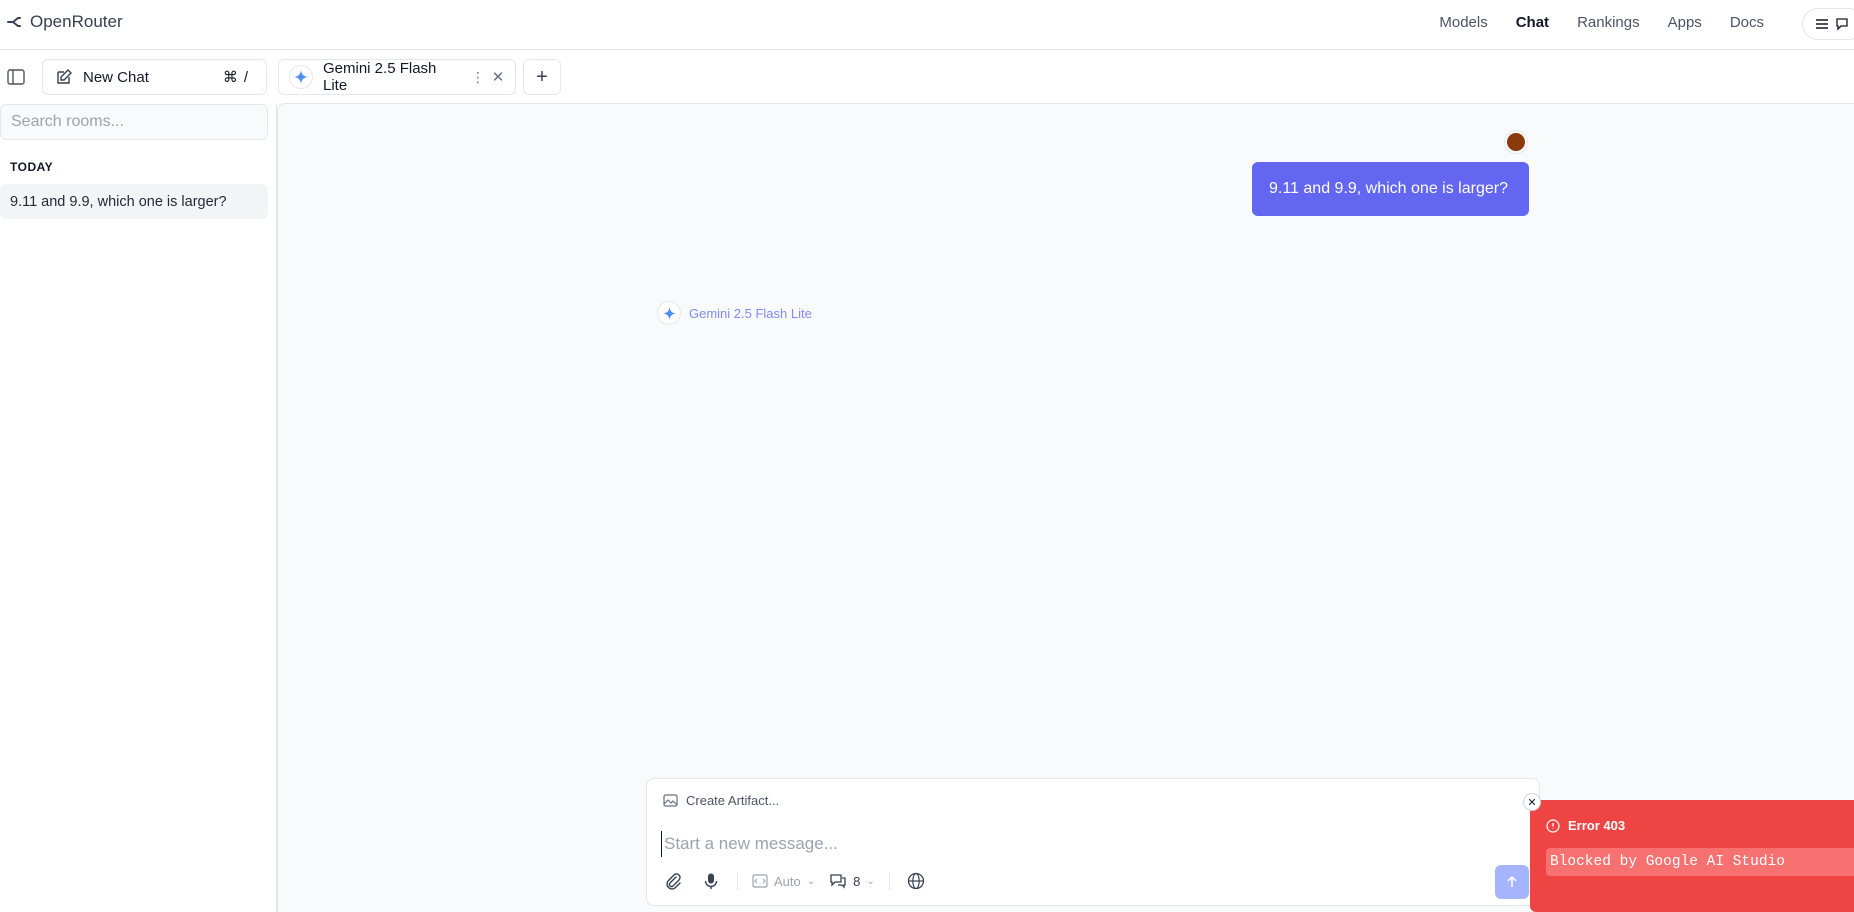 This screenshot has height=912, width=1854. Describe the element at coordinates (498, 77) in the screenshot. I see `tab-close-icon: ✕` at that location.